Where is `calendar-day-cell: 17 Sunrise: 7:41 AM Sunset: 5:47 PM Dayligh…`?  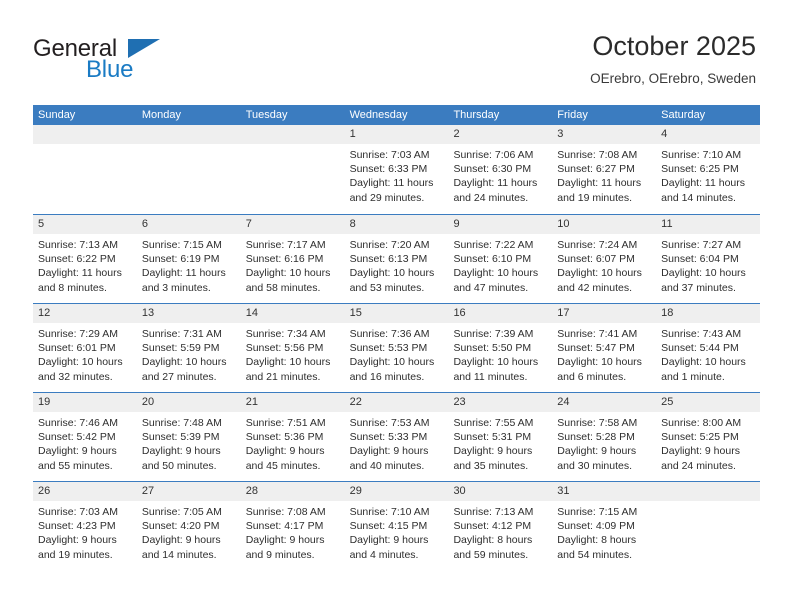
calendar-day-cell: 17 Sunrise: 7:41 AM Sunset: 5:47 PM Dayligh… is located at coordinates (604, 348).